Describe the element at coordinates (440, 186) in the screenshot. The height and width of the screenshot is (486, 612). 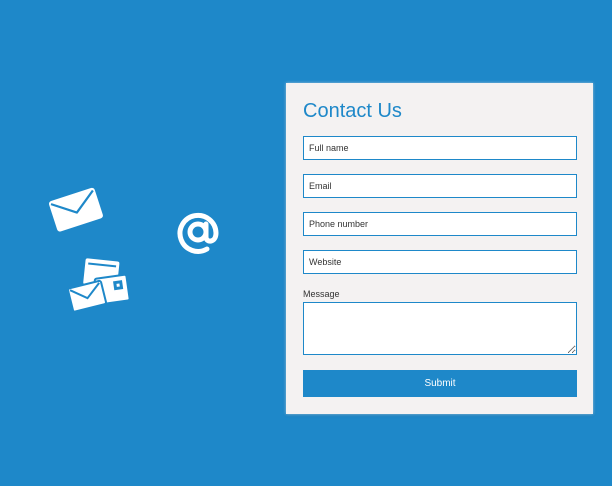
I see `email-input` at that location.